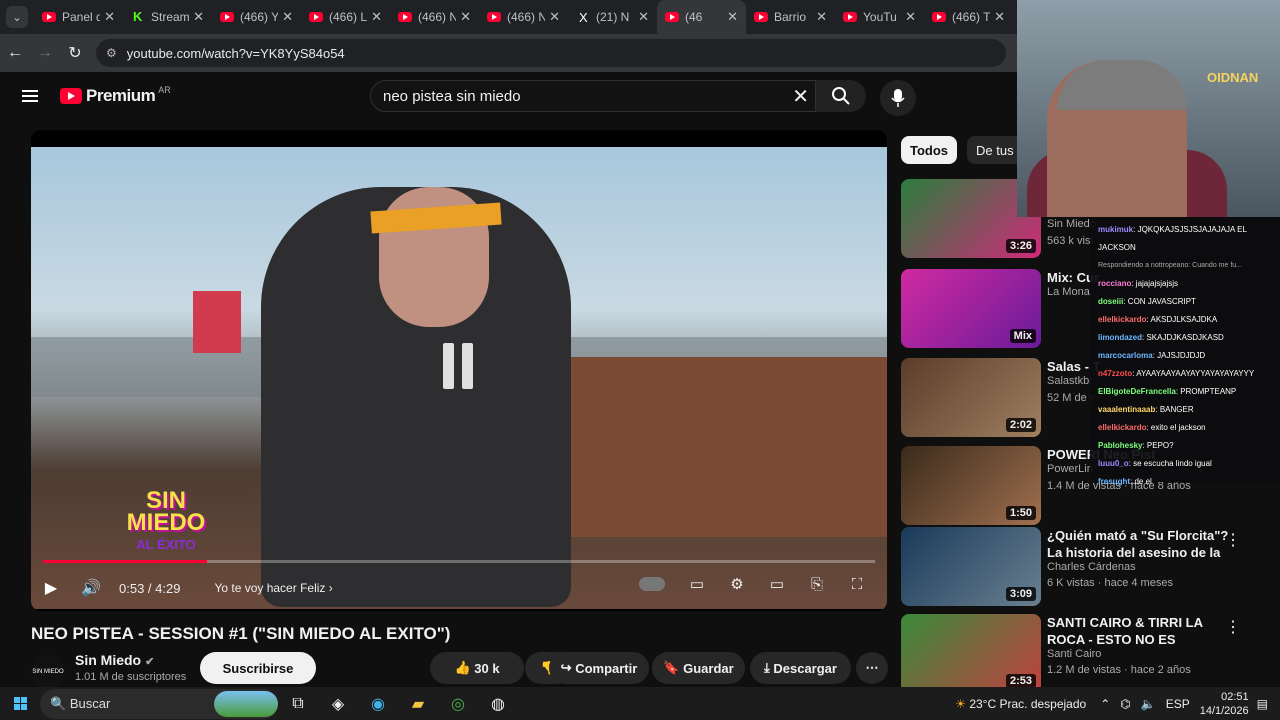 The image size is (1280, 720). What do you see at coordinates (258, 668) in the screenshot?
I see `subscribe-button: Suscribirse` at bounding box center [258, 668].